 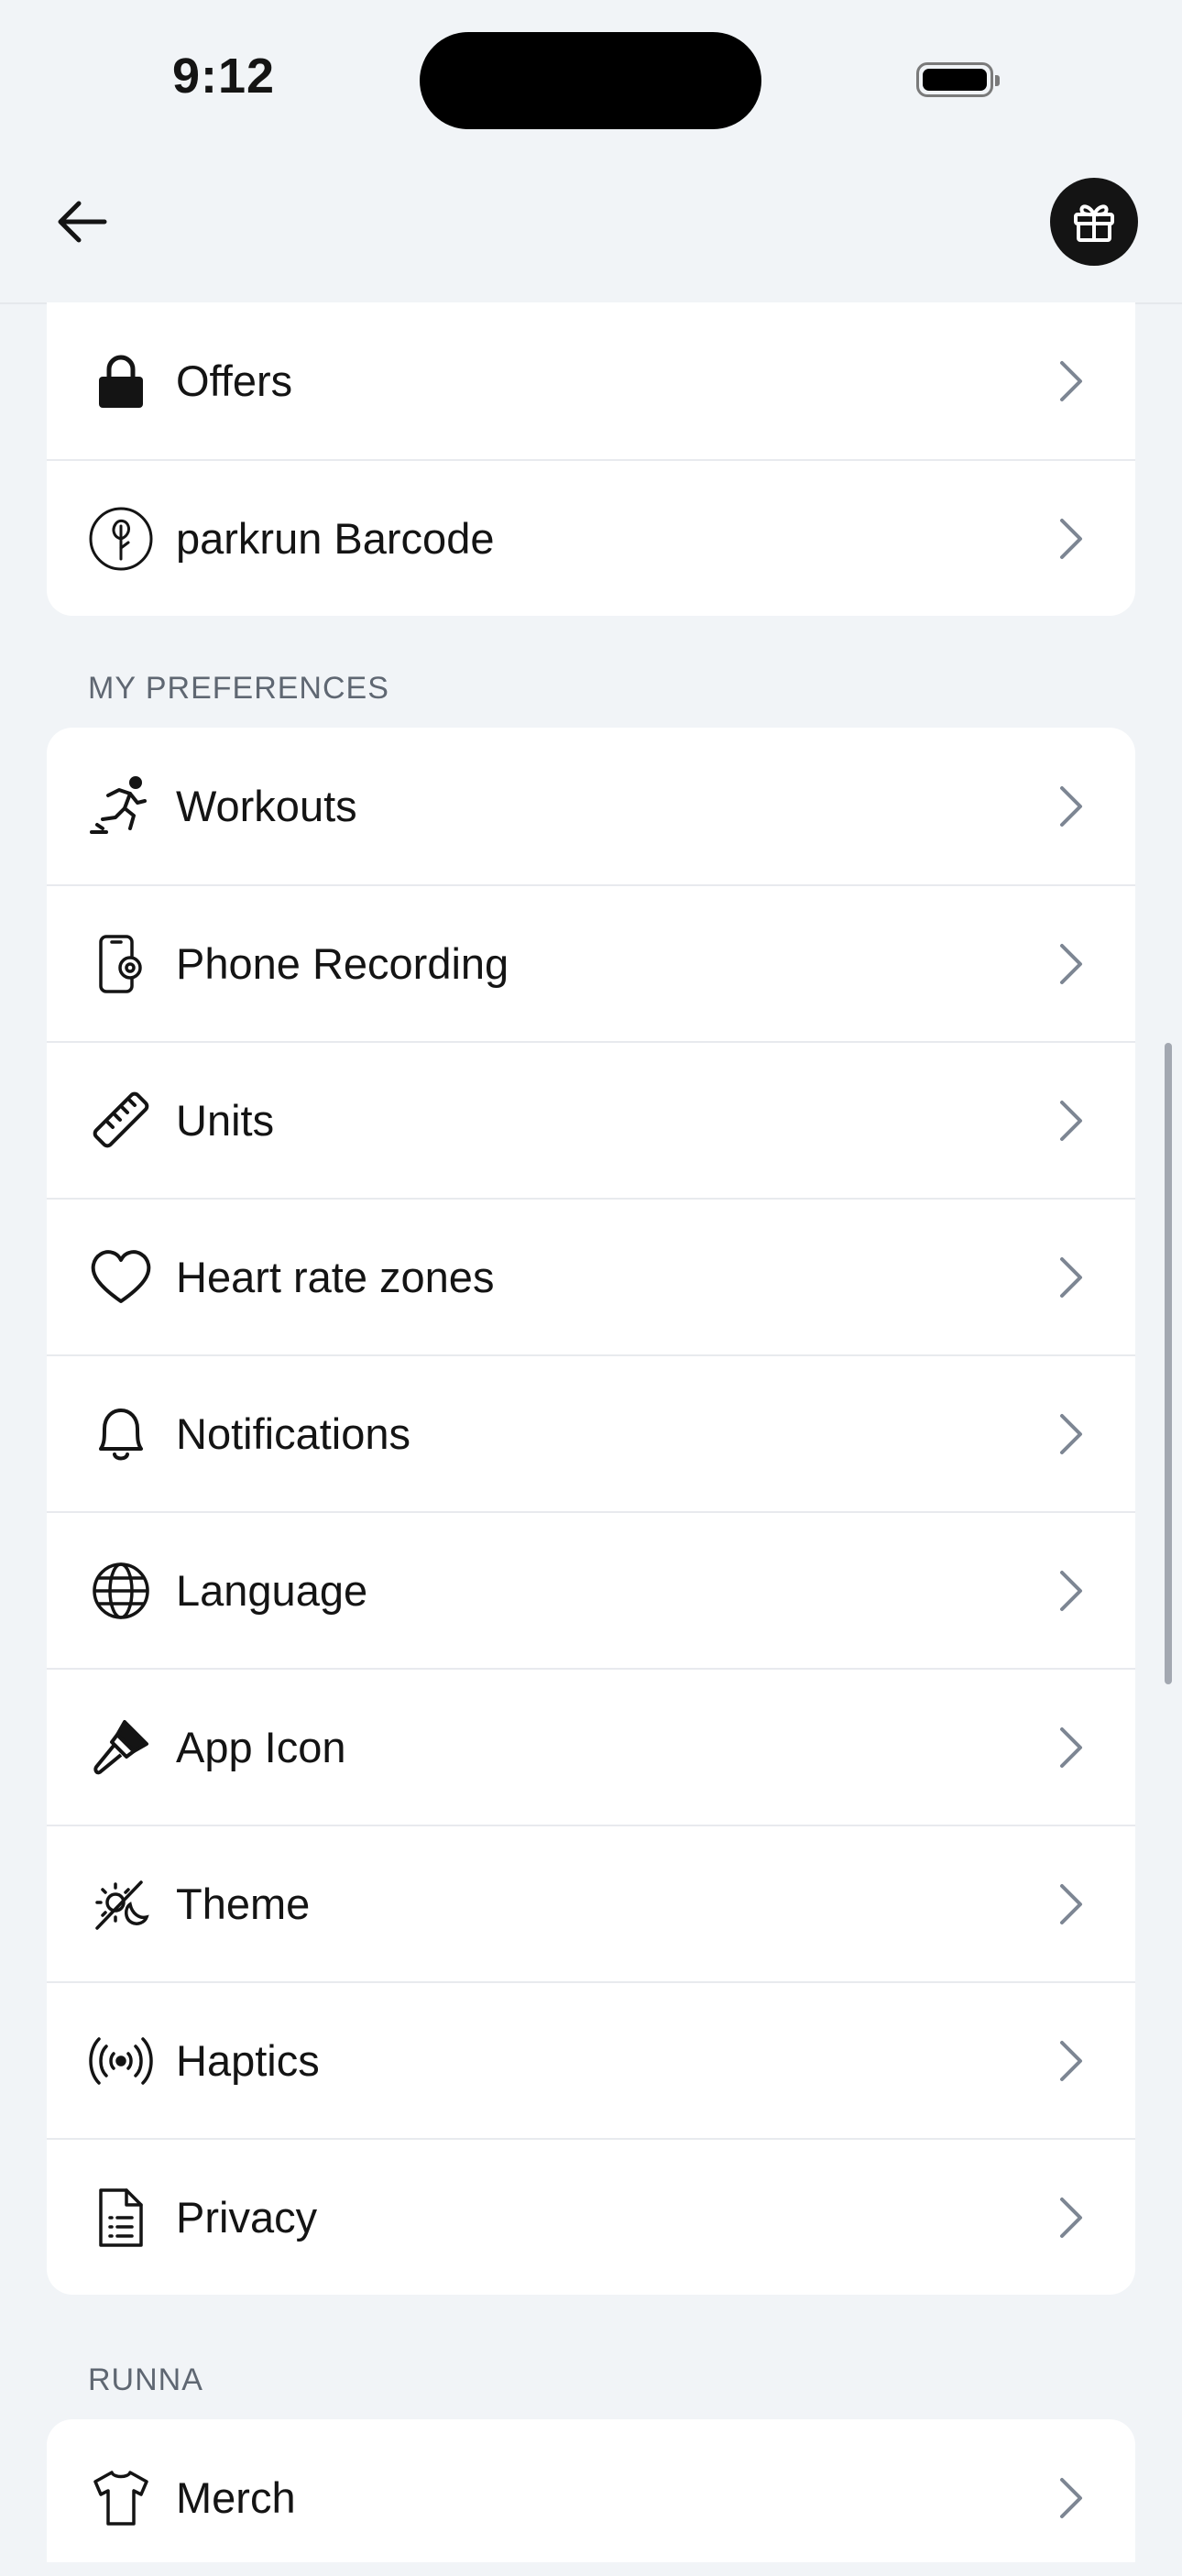 I want to click on haptics-icon, so click(x=121, y=2061).